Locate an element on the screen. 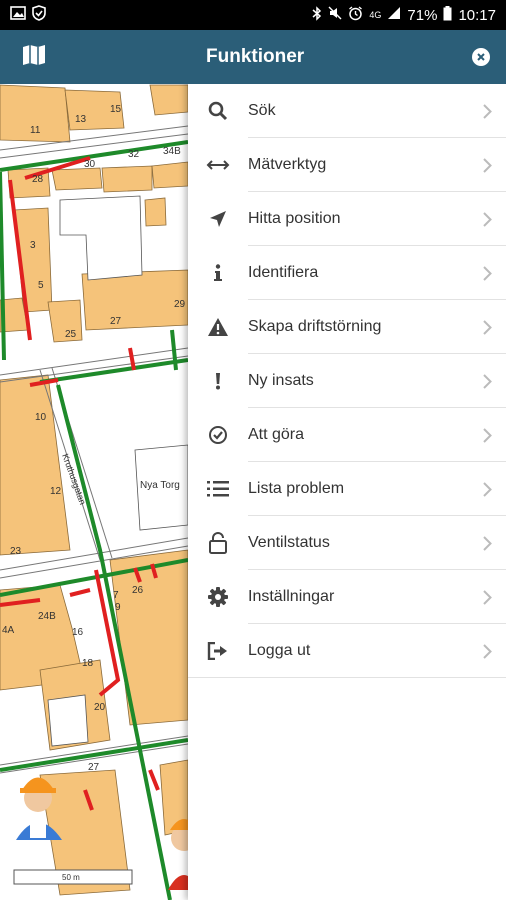 This screenshot has width=506, height=900. divider is located at coordinates (347, 677).